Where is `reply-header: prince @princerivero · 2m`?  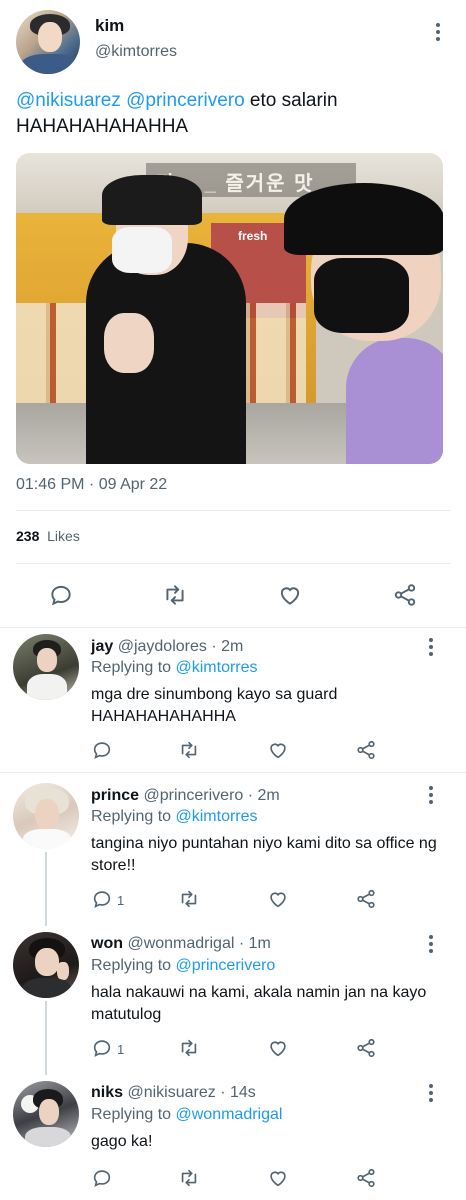
reply-header: prince @princerivero · 2m is located at coordinates (185, 796).